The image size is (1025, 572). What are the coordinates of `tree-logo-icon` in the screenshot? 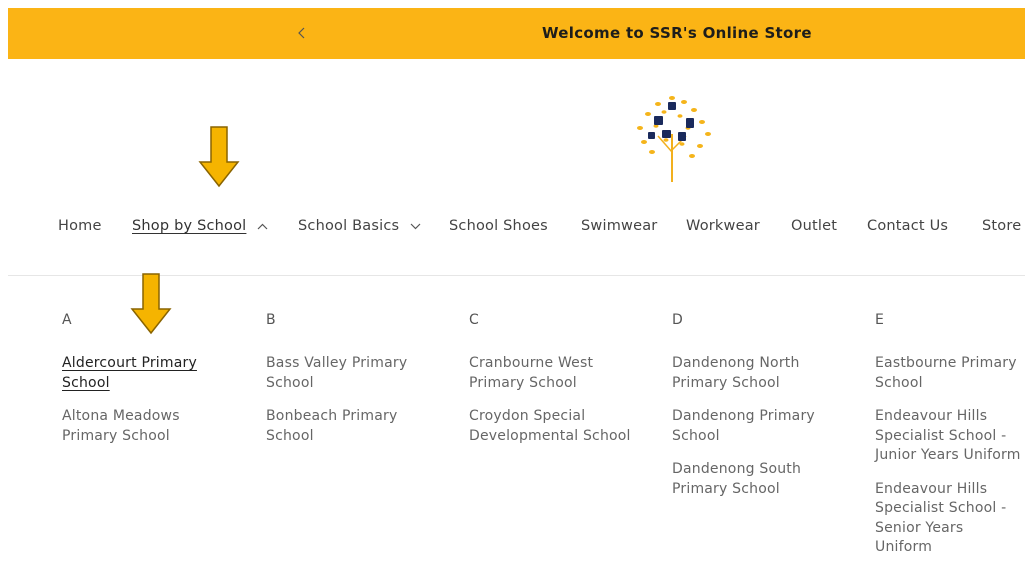 It's located at (674, 139).